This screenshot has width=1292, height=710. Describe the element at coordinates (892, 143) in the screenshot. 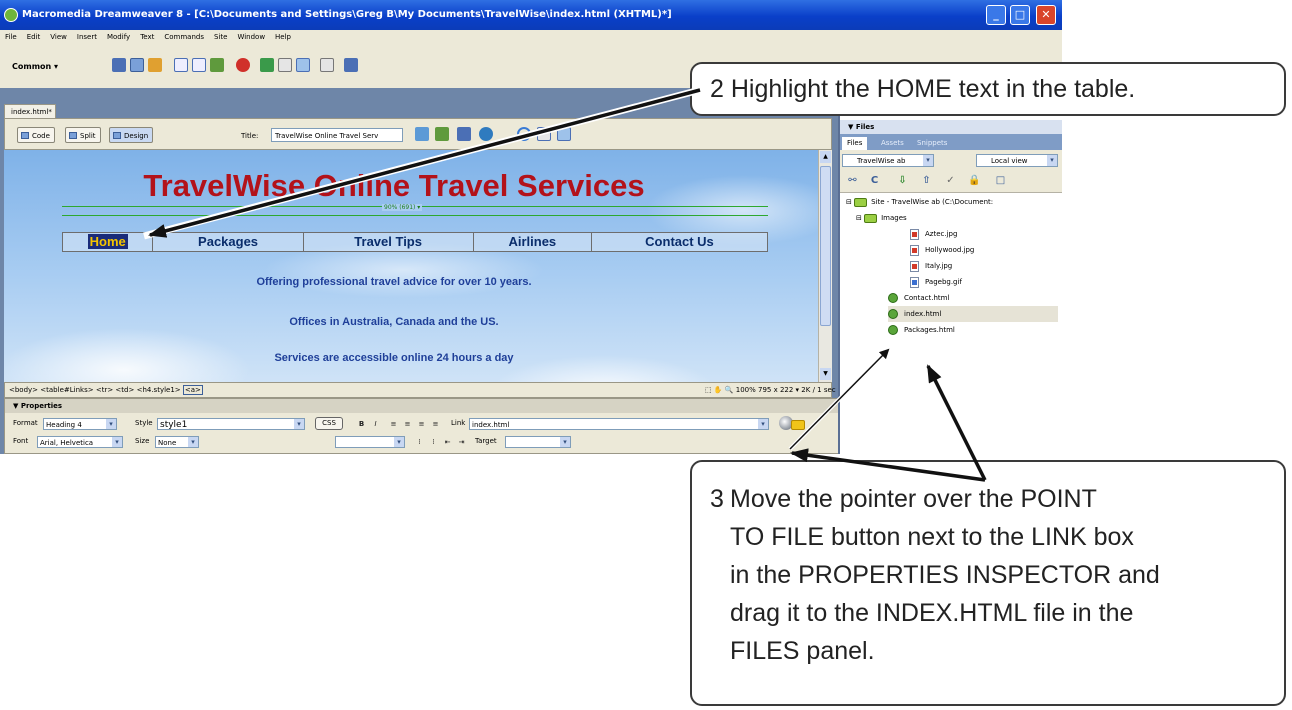

I see `tab-assets: Assets` at that location.